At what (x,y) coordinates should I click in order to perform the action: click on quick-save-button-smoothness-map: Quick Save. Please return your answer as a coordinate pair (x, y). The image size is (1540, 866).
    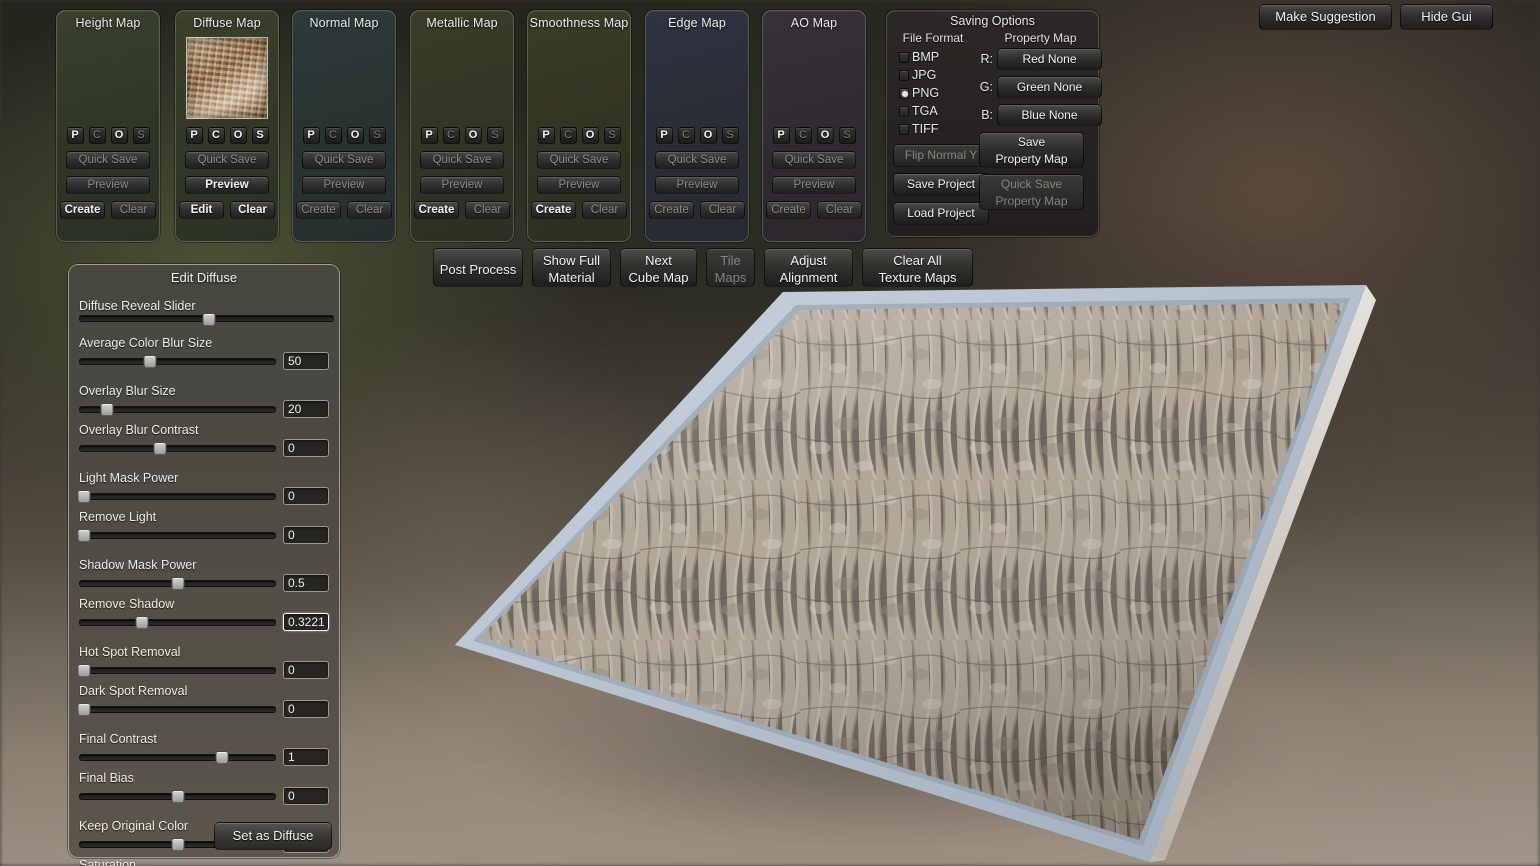
    Looking at the image, I should click on (579, 160).